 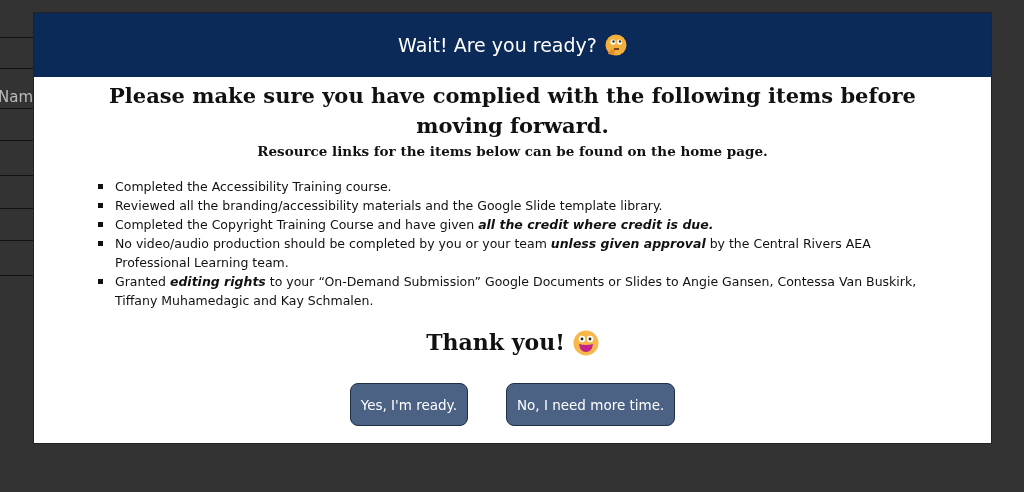 I want to click on checklist-item: Granted editing rights to your “On-Demand Submission” Google Documents or Slides to Angie Gansen, Contessa Van Buskirk, Tiffany Muhamedagic and Kay Schmalen., so click(x=516, y=292).